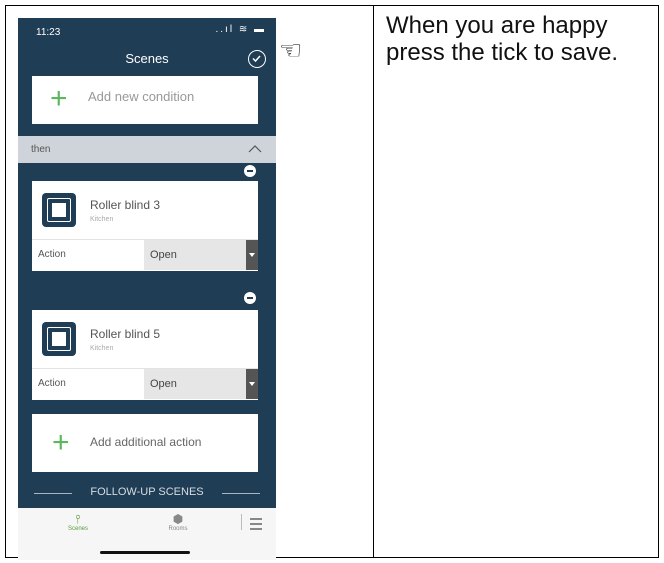 This screenshot has width=664, height=563. What do you see at coordinates (48, 32) in the screenshot?
I see `status-time: 11:23` at bounding box center [48, 32].